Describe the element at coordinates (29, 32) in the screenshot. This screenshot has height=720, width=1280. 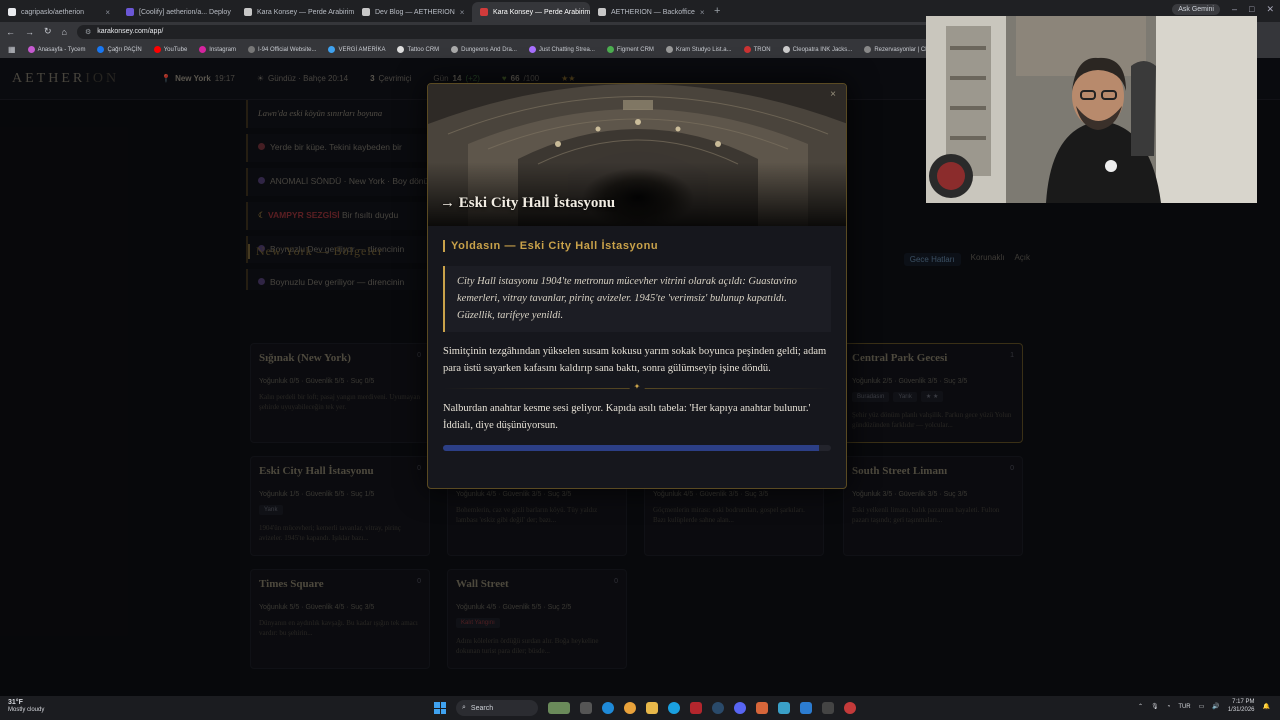
I see `forward-icon: →` at that location.